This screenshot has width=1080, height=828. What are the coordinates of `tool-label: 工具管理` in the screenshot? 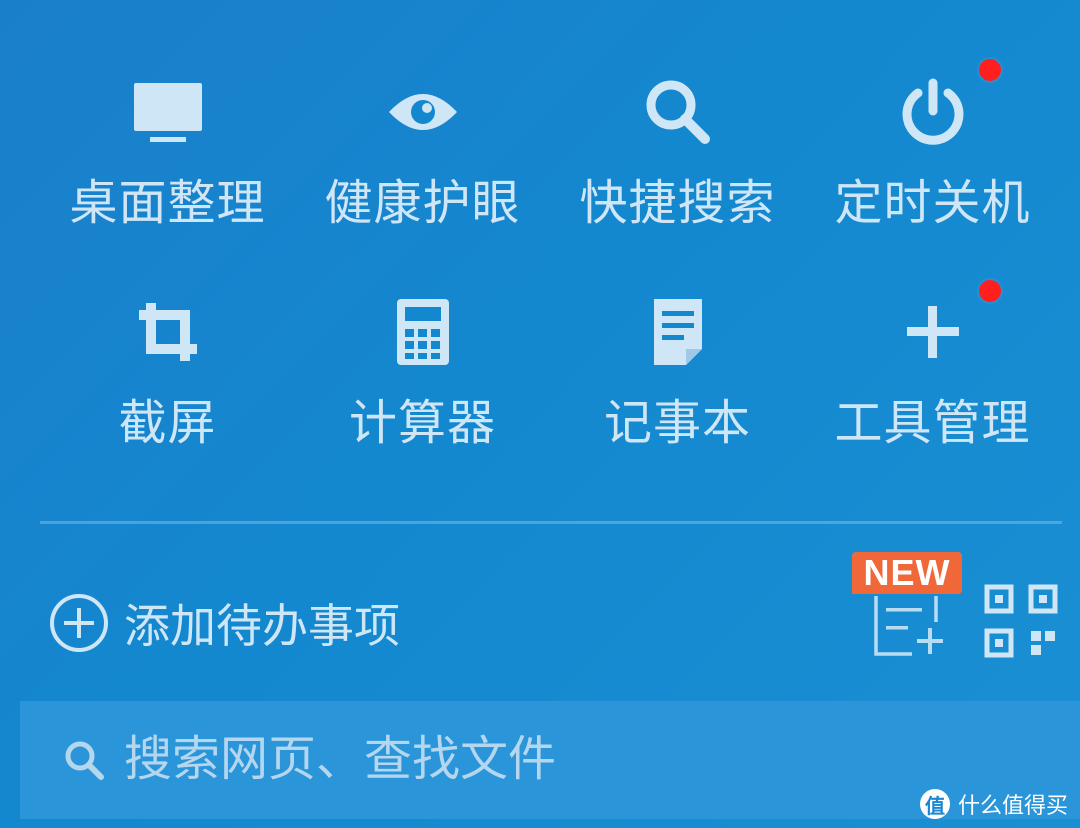 It's located at (932, 423).